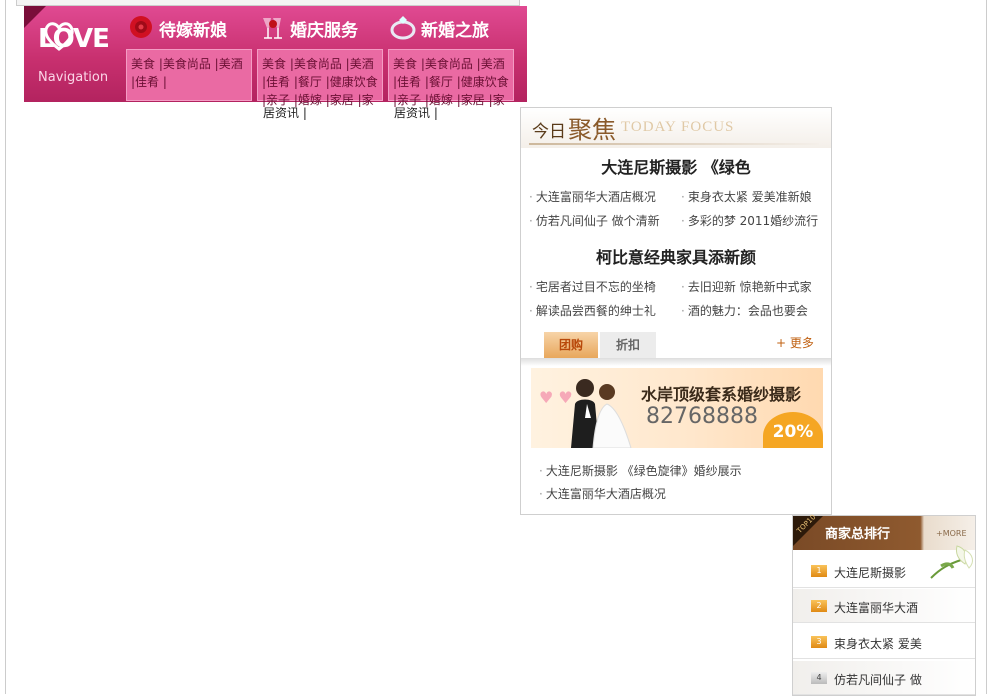 The height and width of the screenshot is (696, 990). I want to click on news-item: · 宅居者过目不忘的坐椅, so click(592, 286).